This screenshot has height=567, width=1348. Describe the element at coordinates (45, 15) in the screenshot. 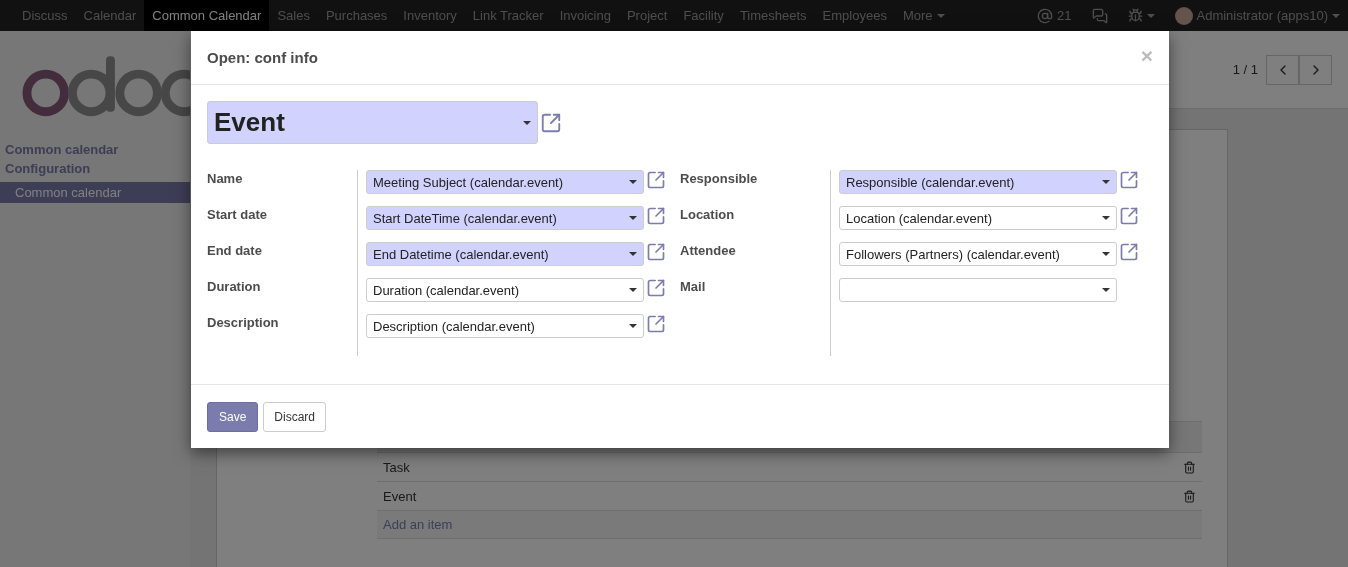

I see `menu-item: Discuss` at that location.